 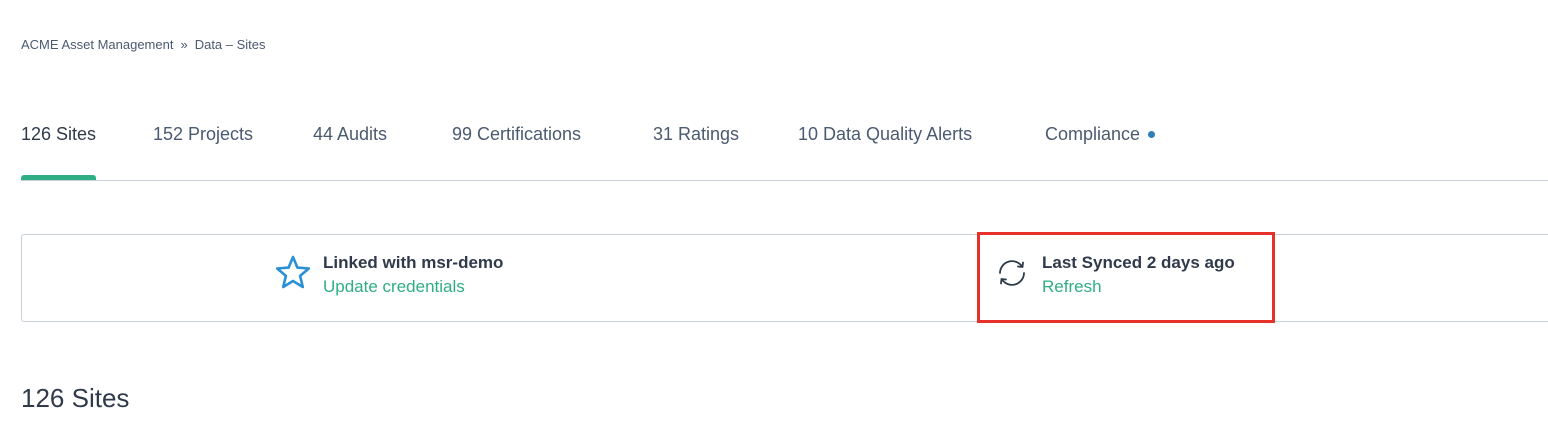 I want to click on tab-data-quality-alerts-label: 10 Data Quality Alerts, so click(x=885, y=134).